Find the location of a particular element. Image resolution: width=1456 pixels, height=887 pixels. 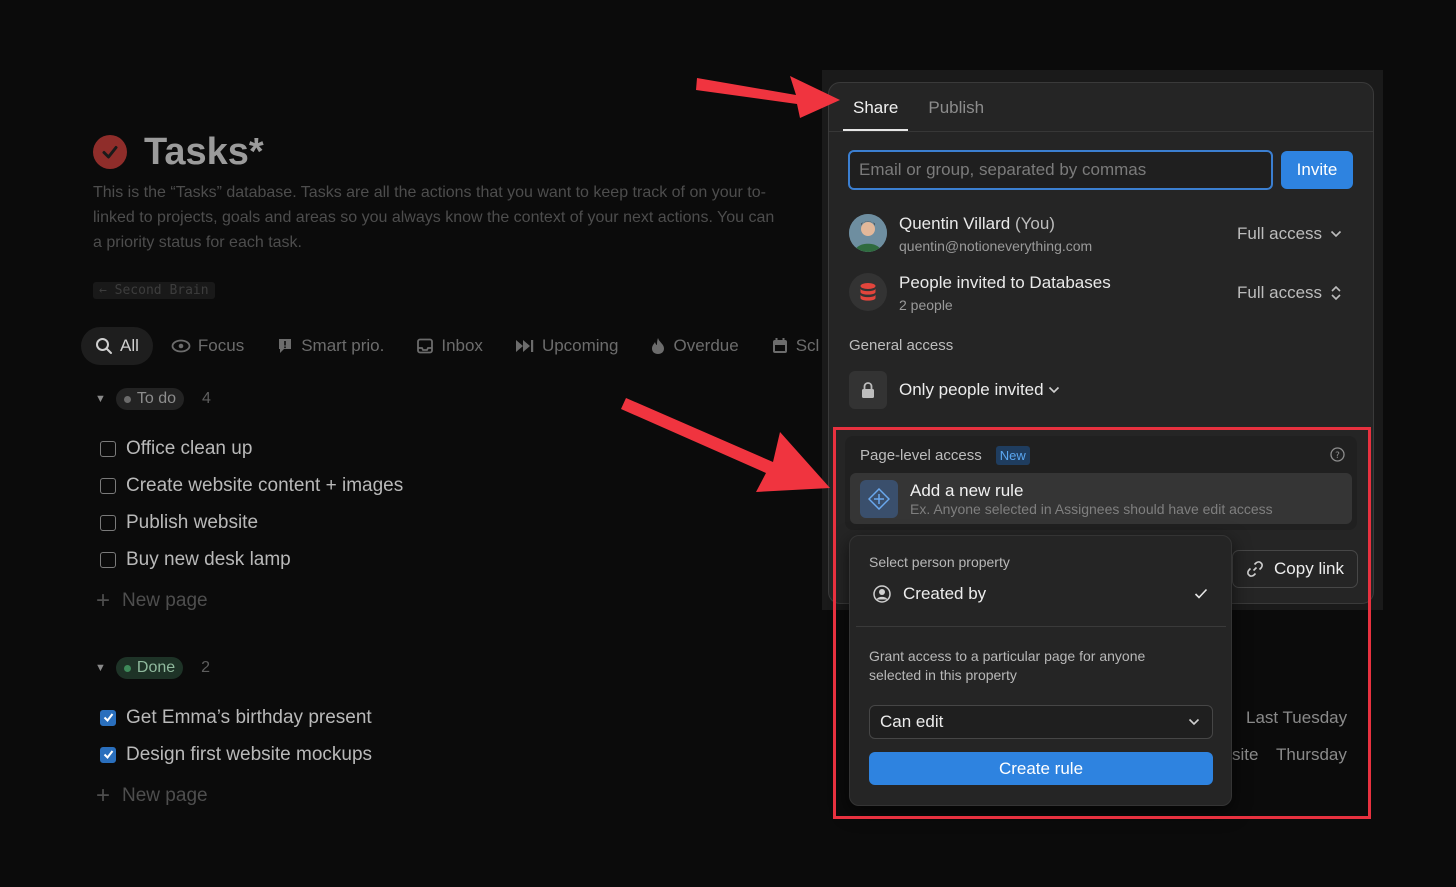

annotation-arrows is located at coordinates (730, 284).